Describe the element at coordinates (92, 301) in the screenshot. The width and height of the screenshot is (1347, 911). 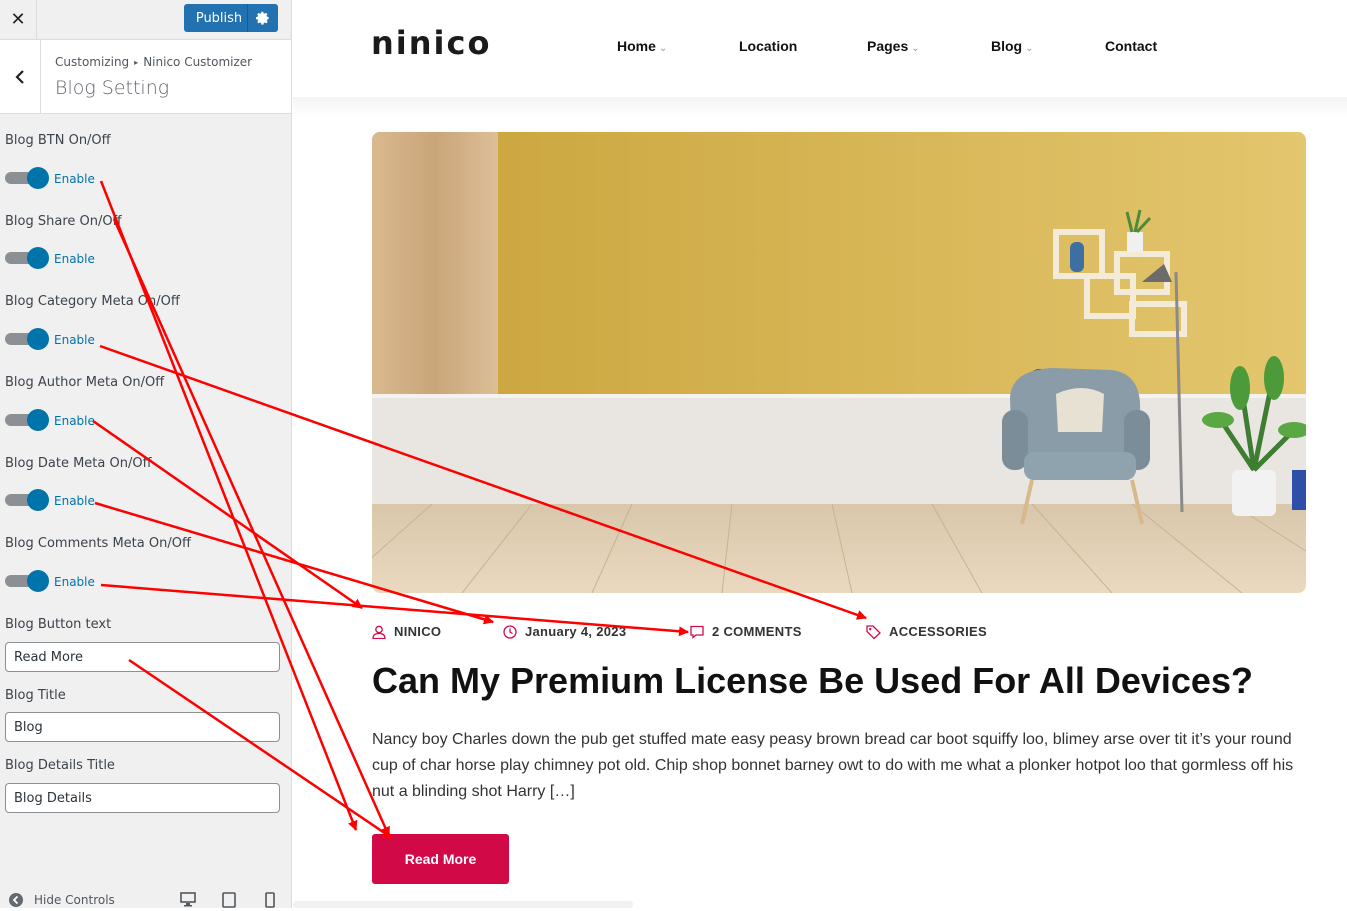
I see `blog-category-toggle-label: Blog Category Meta On/Off` at that location.